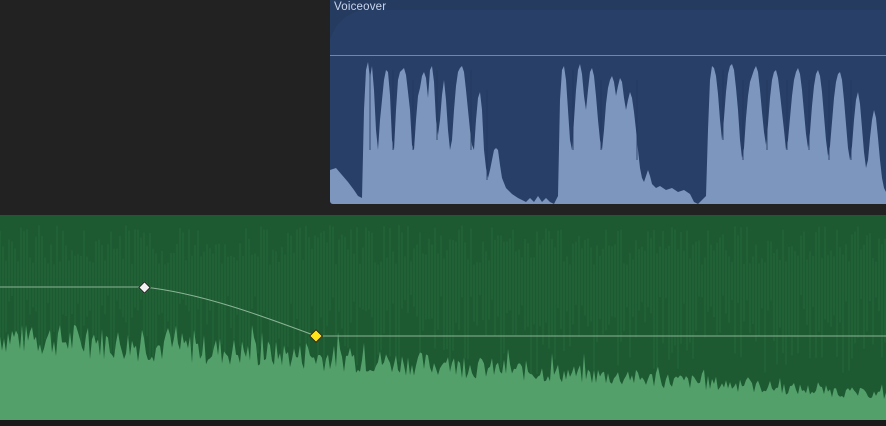  Describe the element at coordinates (443, 423) in the screenshot. I see `timeline-bottom-edge` at that location.